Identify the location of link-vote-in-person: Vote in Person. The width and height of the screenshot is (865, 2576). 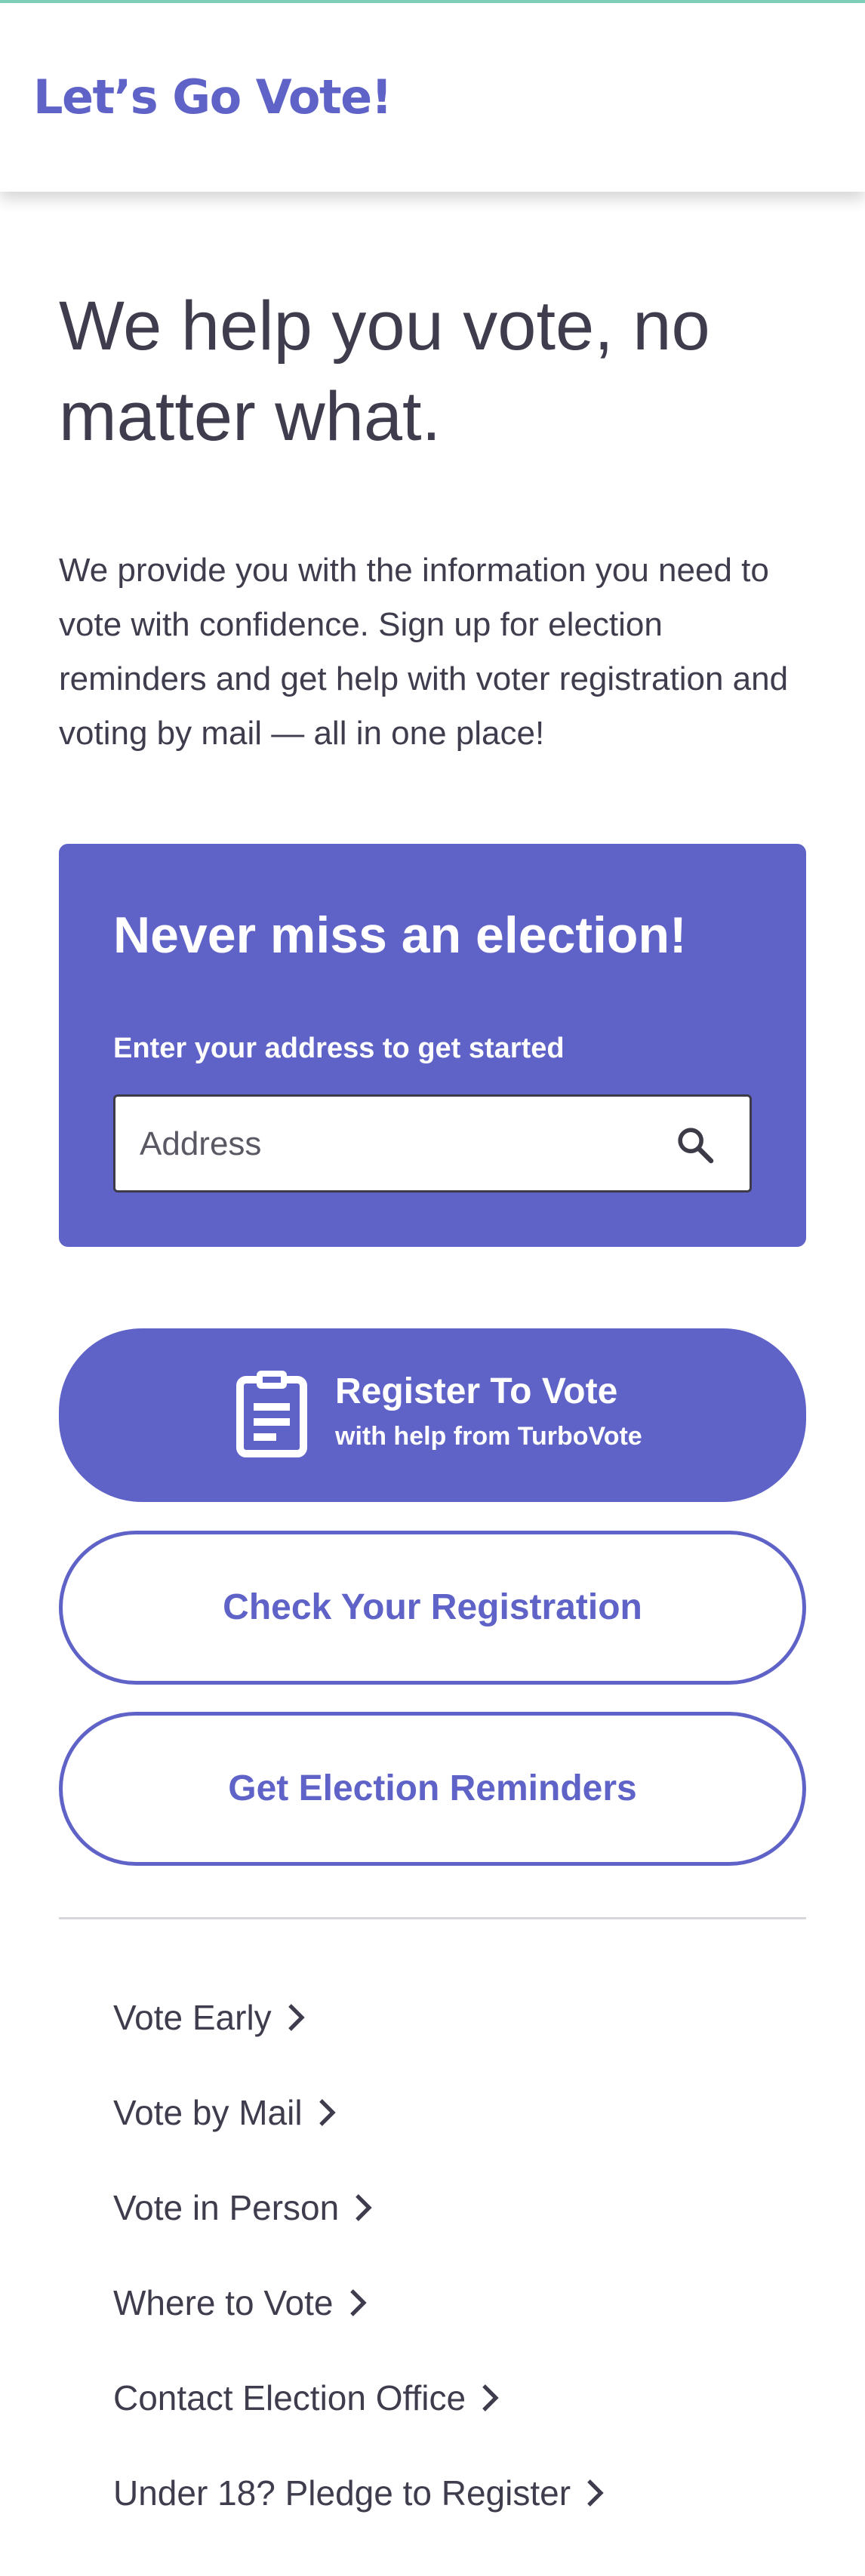
(359, 2207).